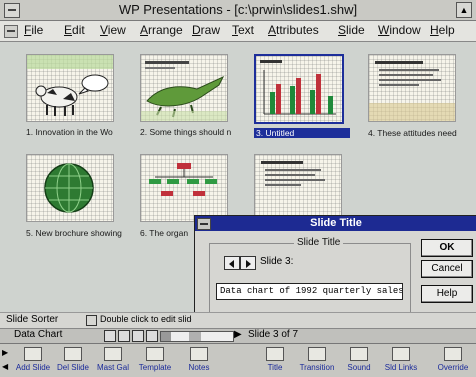  I want to click on dialog-system-menu-icon, so click(204, 224).